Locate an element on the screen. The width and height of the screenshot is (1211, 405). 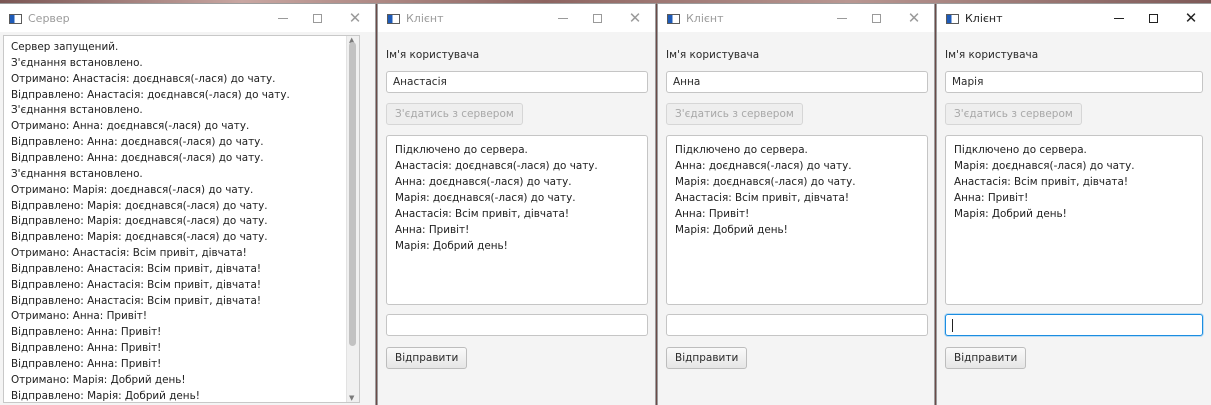
username-input: Анастасія is located at coordinates (517, 82).